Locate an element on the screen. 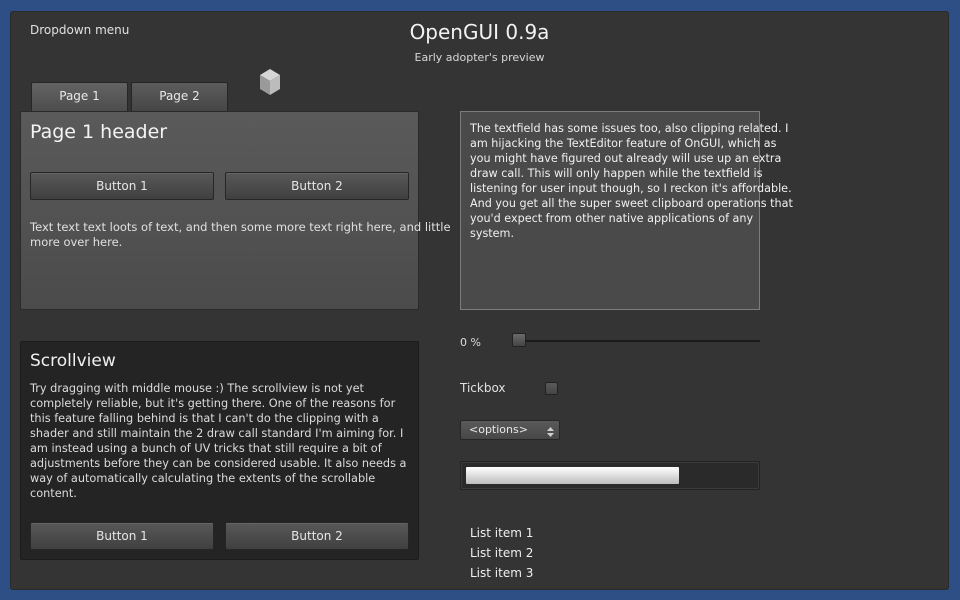 The width and height of the screenshot is (960, 600). progress-bar is located at coordinates (610, 475).